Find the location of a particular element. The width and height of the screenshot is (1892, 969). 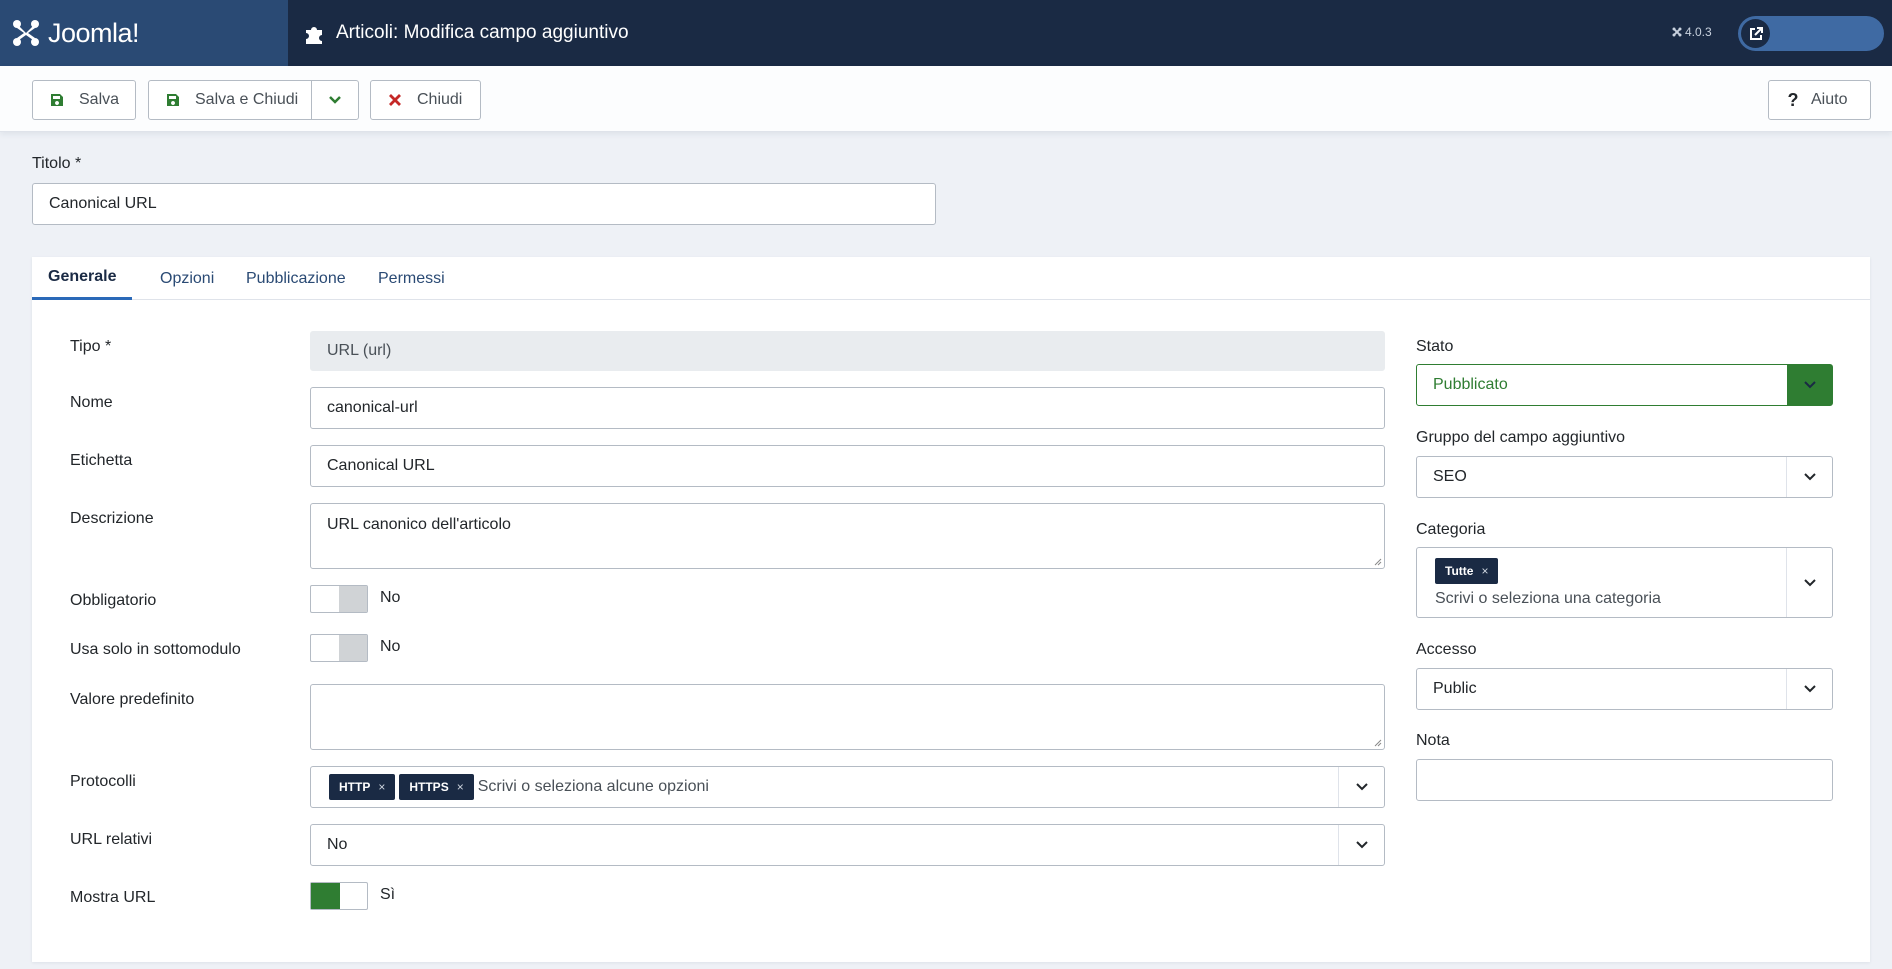

save-button: Salva is located at coordinates (84, 100).